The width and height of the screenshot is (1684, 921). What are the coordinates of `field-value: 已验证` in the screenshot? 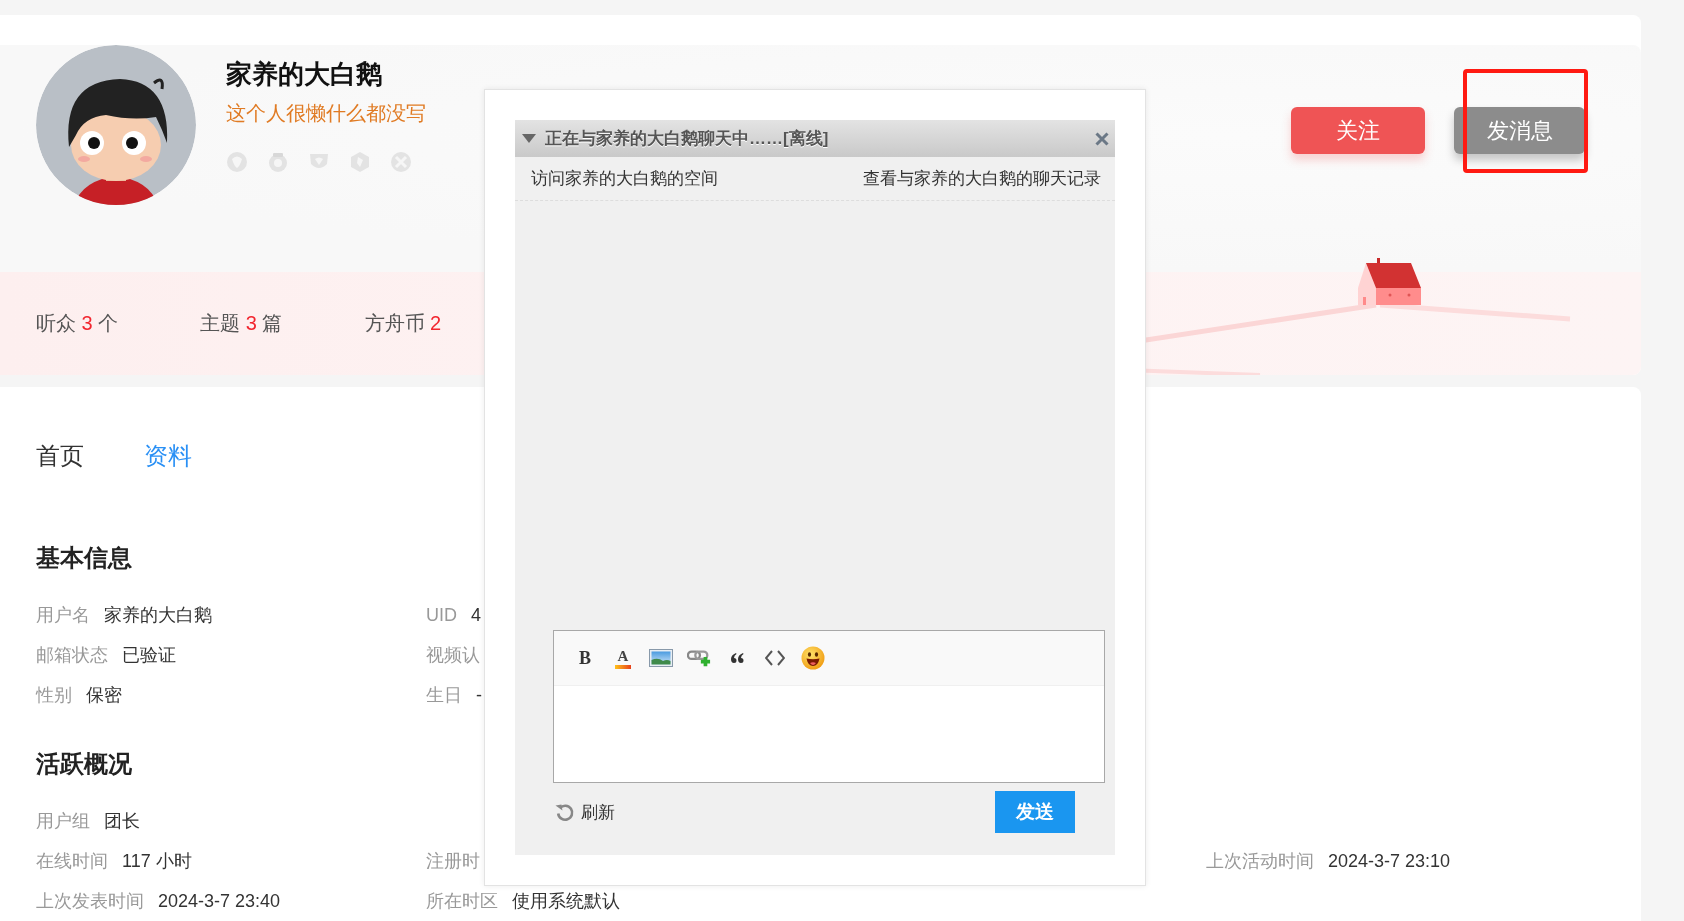 It's located at (149, 655).